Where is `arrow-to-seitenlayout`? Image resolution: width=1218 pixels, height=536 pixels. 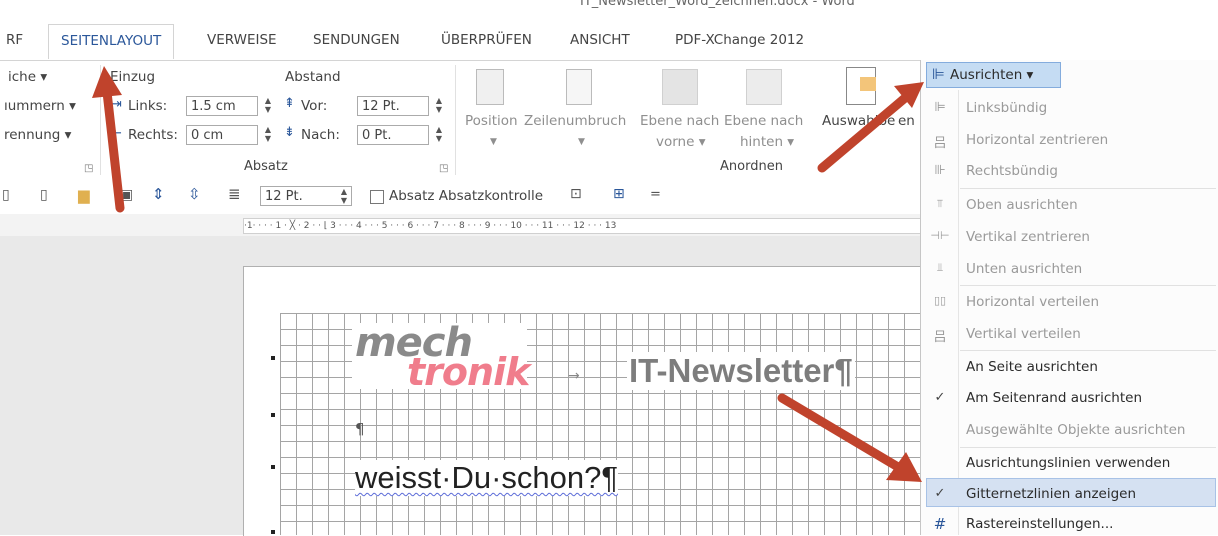
arrow-to-seitenlayout is located at coordinates (108, 139).